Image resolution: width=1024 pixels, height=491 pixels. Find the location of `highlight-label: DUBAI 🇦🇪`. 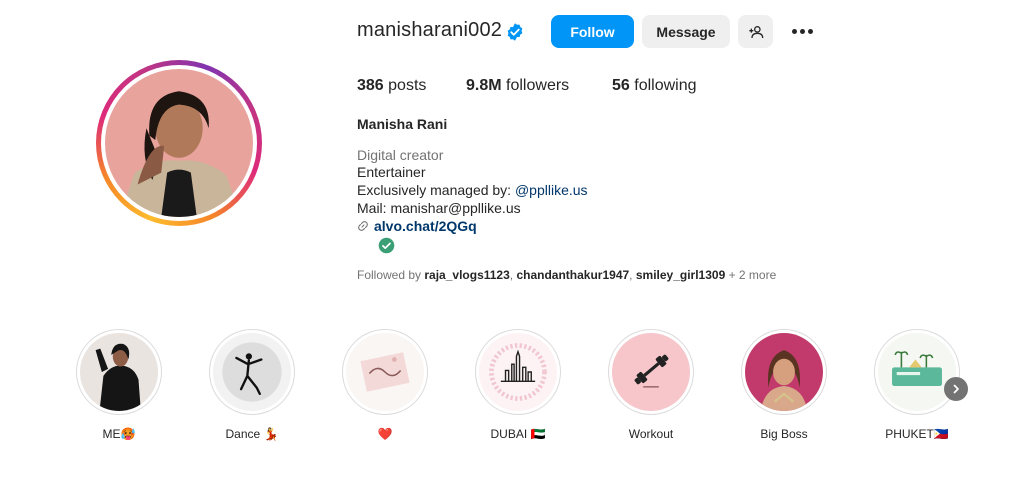

highlight-label: DUBAI 🇦🇪 is located at coordinates (518, 434).